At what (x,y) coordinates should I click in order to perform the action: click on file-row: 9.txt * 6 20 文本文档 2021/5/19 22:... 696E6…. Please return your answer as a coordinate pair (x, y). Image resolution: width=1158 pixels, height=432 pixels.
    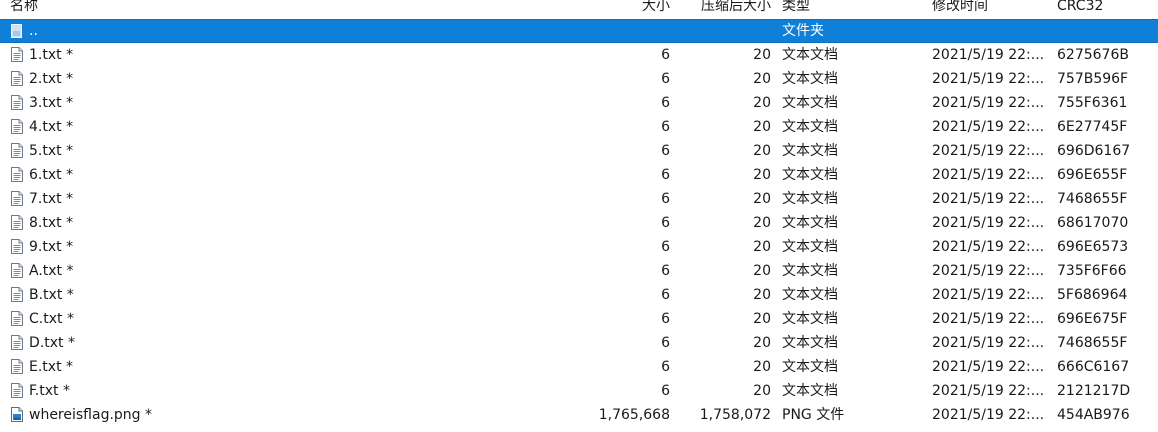
    Looking at the image, I should click on (579, 247).